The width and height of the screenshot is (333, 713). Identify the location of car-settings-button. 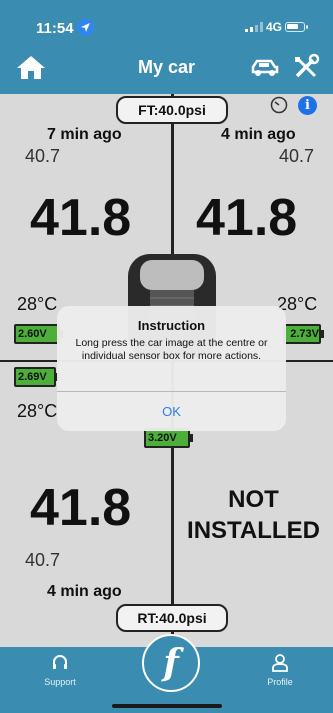
(265, 67).